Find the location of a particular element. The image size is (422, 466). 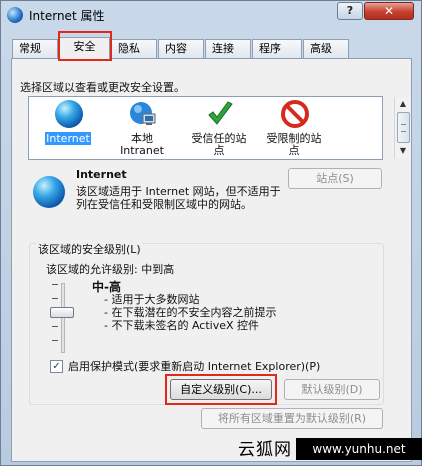

level-bullet: - 不下载未签名的 ActiveX 控件 is located at coordinates (182, 325).